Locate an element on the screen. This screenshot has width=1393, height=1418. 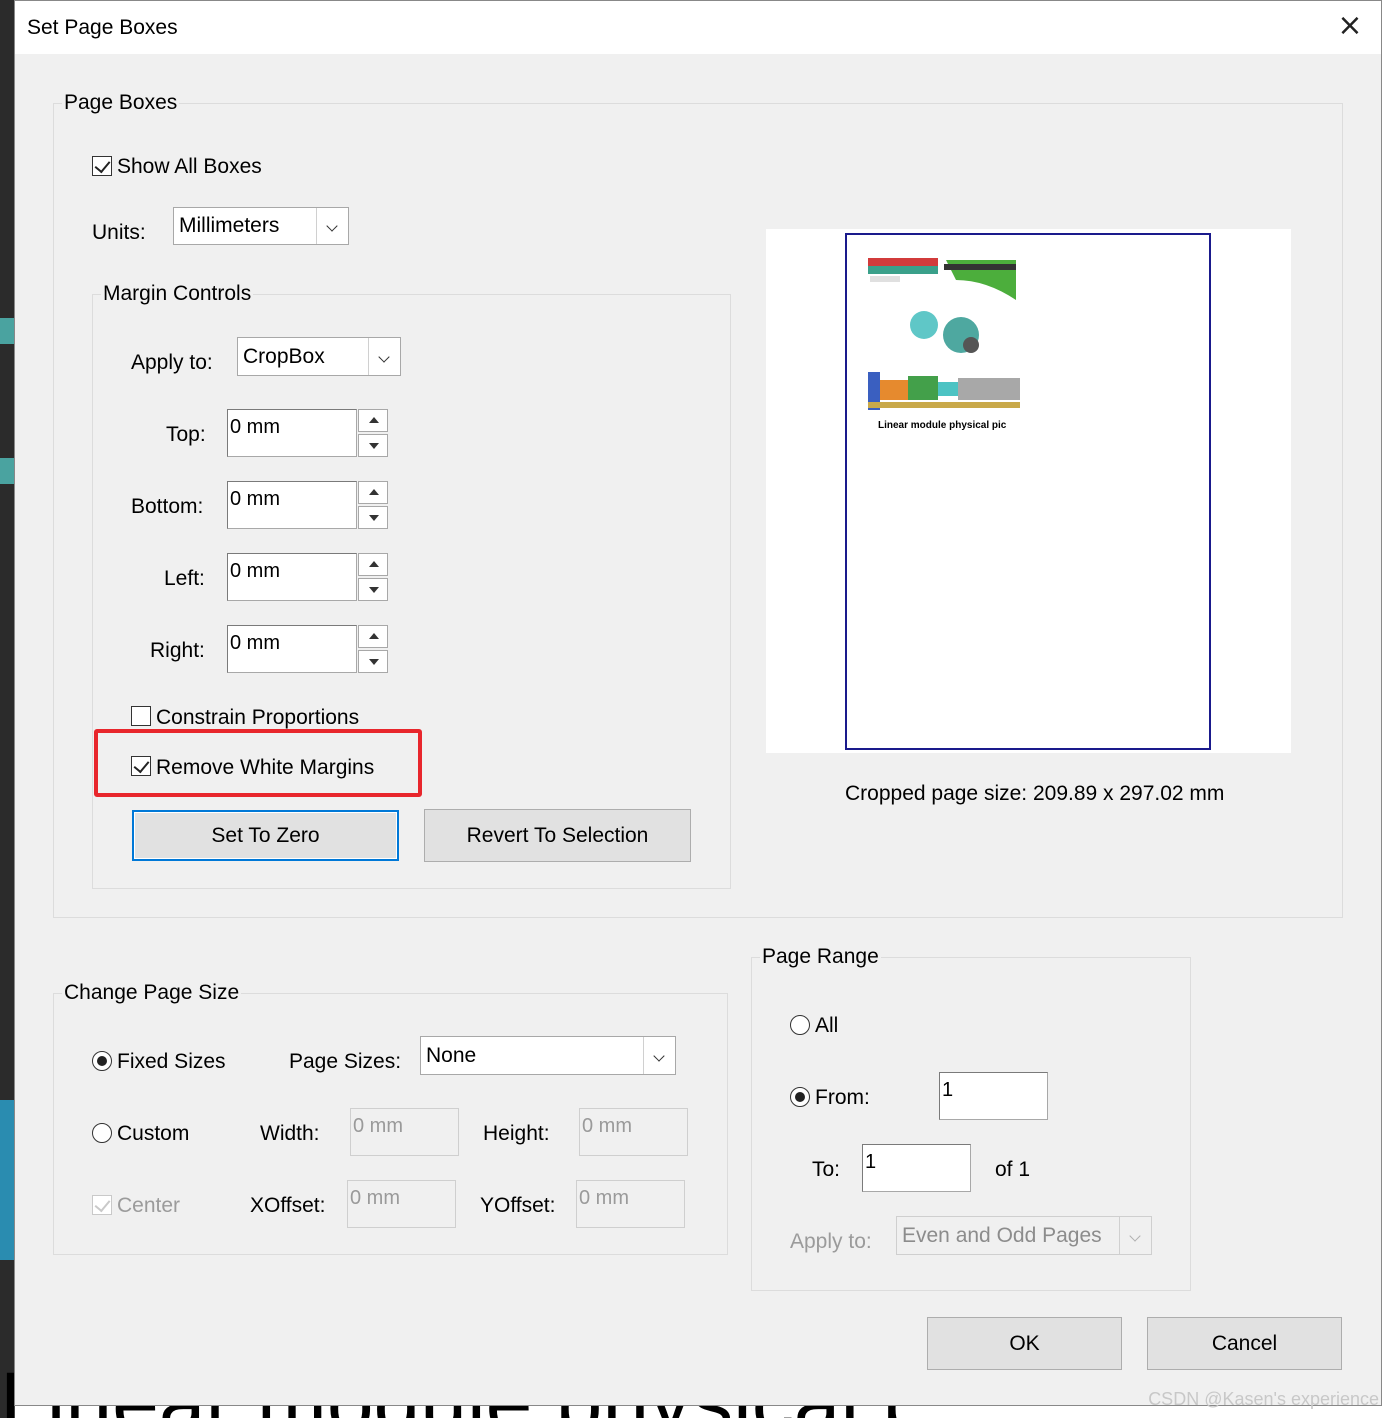
page-boxes-group-title: Page Boxes is located at coordinates (121, 103).